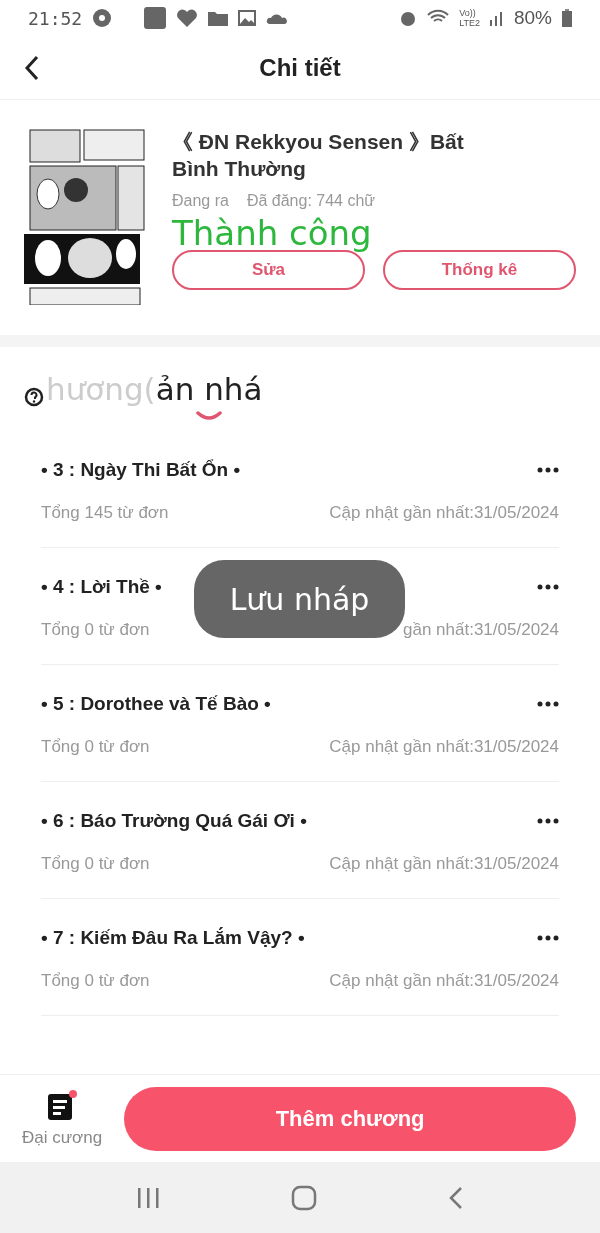  Describe the element at coordinates (209, 397) in the screenshot. I see `tab: ản nhá` at that location.